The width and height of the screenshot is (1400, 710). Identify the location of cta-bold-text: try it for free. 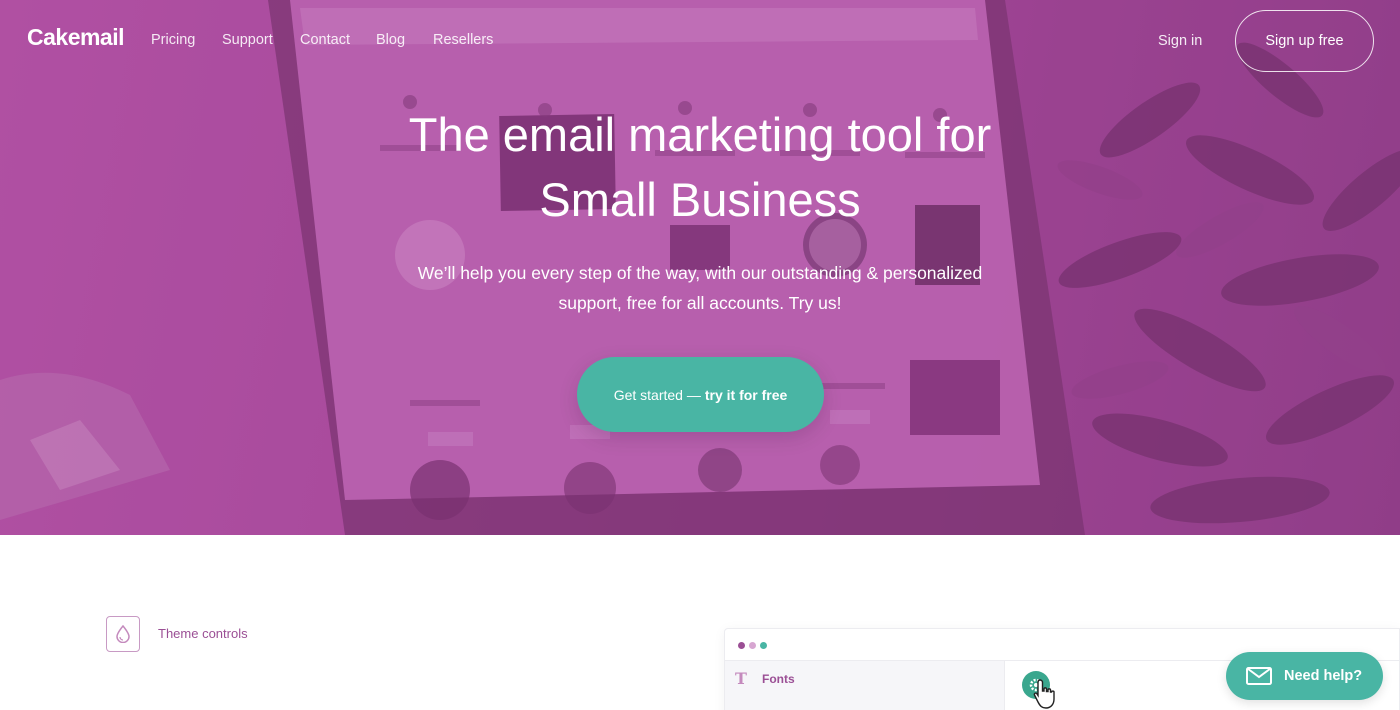
(746, 394).